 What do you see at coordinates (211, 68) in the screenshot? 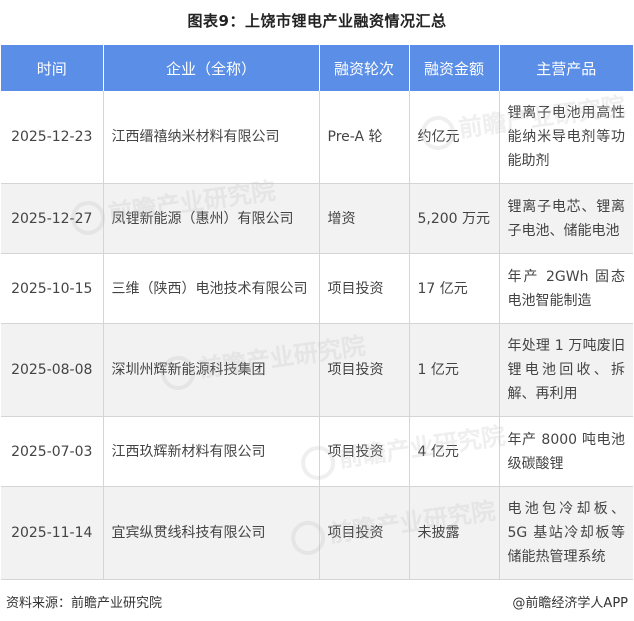
I see `header-company: 企业（全称）` at bounding box center [211, 68].